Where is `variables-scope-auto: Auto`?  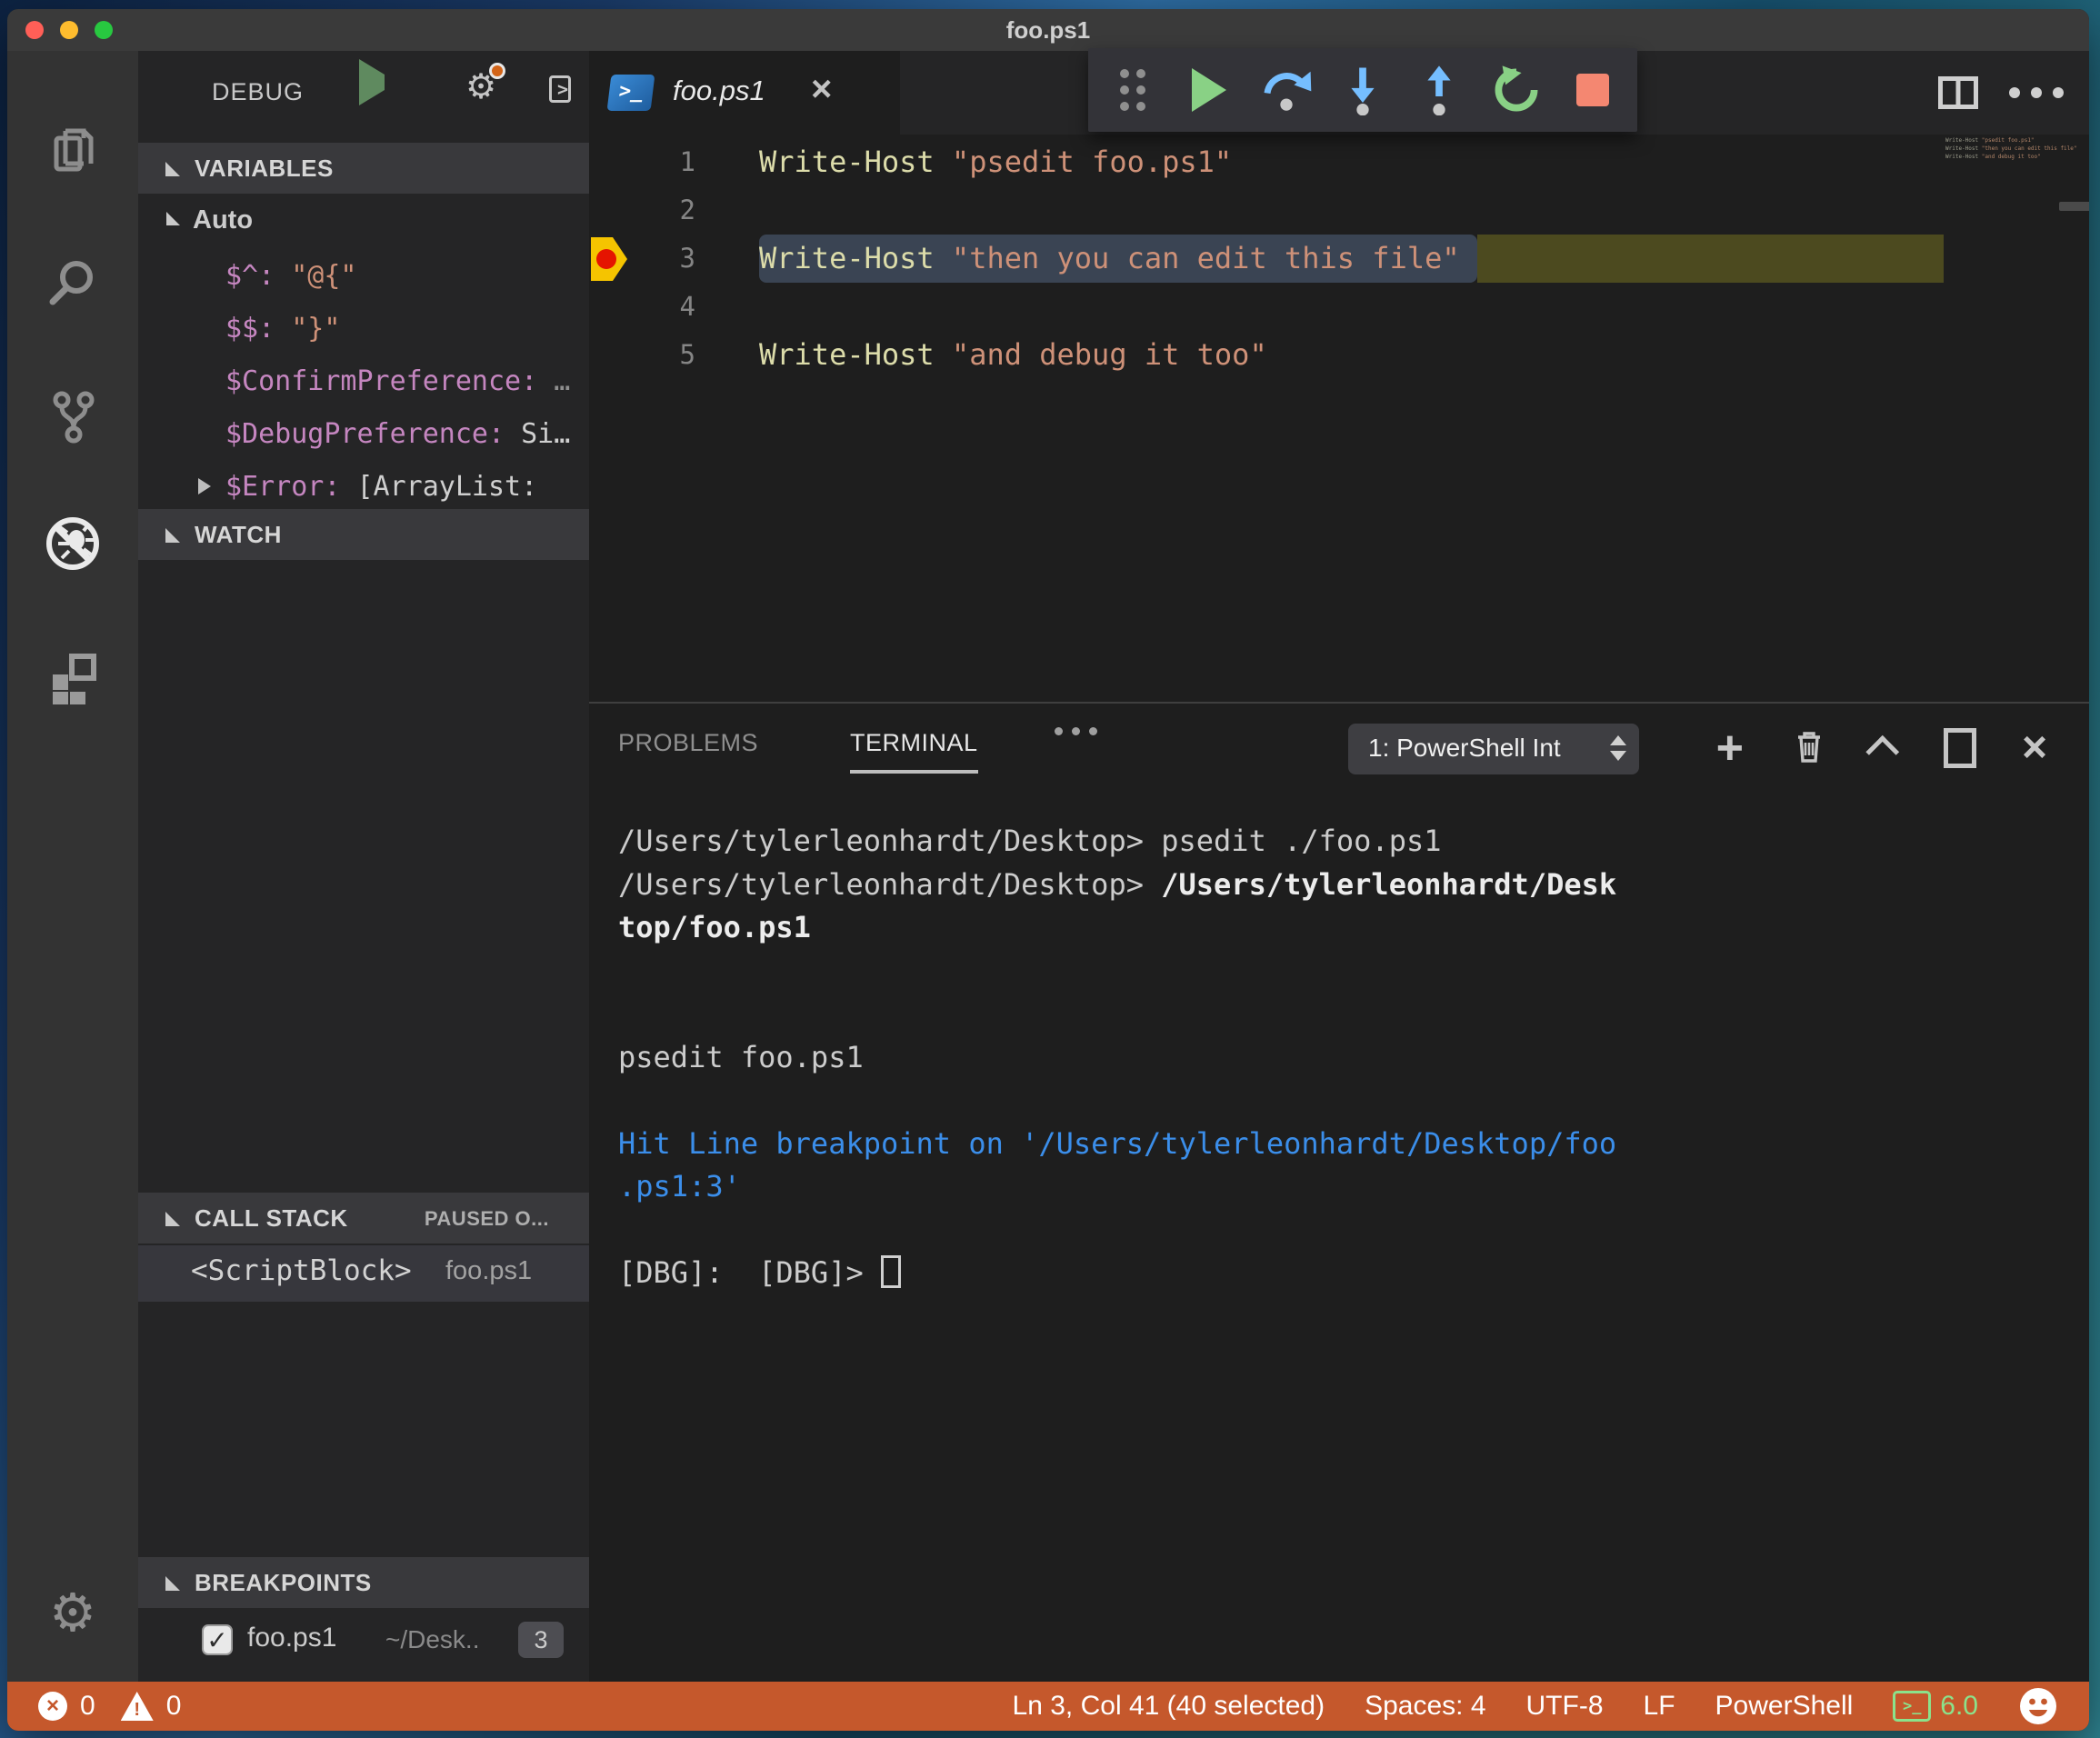 variables-scope-auto: Auto is located at coordinates (363, 220).